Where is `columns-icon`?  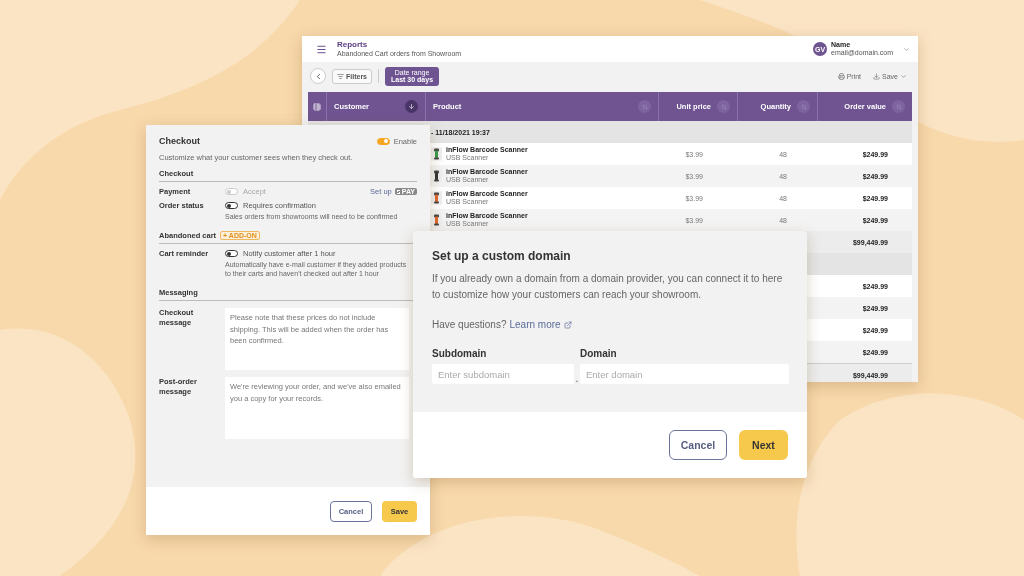
columns-icon is located at coordinates (317, 106).